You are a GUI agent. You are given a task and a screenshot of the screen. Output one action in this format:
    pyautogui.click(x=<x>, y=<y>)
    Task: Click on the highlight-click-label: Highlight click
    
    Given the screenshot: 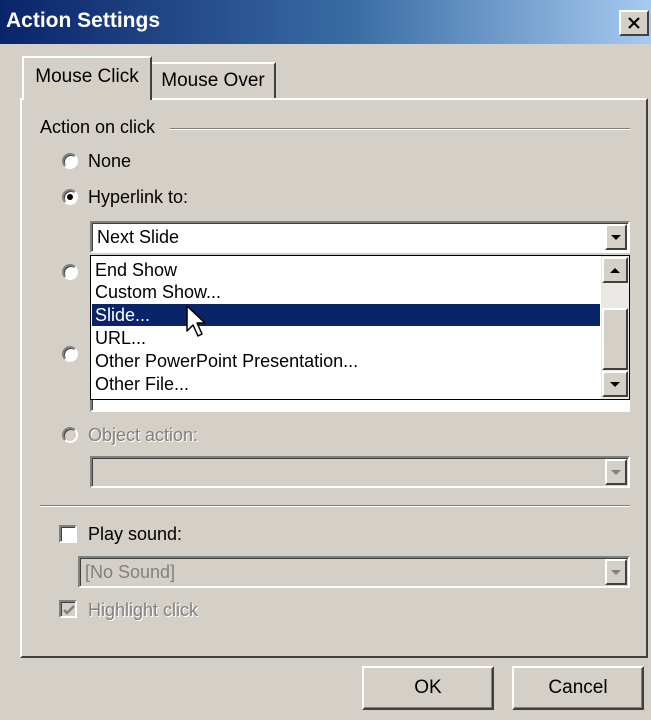 What is the action you would take?
    pyautogui.click(x=143, y=610)
    